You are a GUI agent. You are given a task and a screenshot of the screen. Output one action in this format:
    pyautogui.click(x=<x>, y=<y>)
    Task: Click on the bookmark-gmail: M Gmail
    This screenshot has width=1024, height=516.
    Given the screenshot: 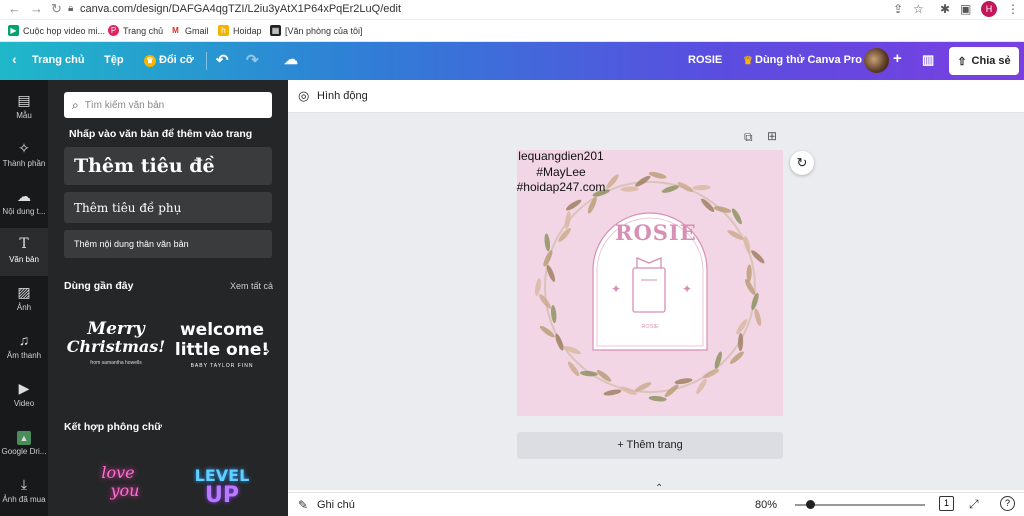 What is the action you would take?
    pyautogui.click(x=189, y=30)
    